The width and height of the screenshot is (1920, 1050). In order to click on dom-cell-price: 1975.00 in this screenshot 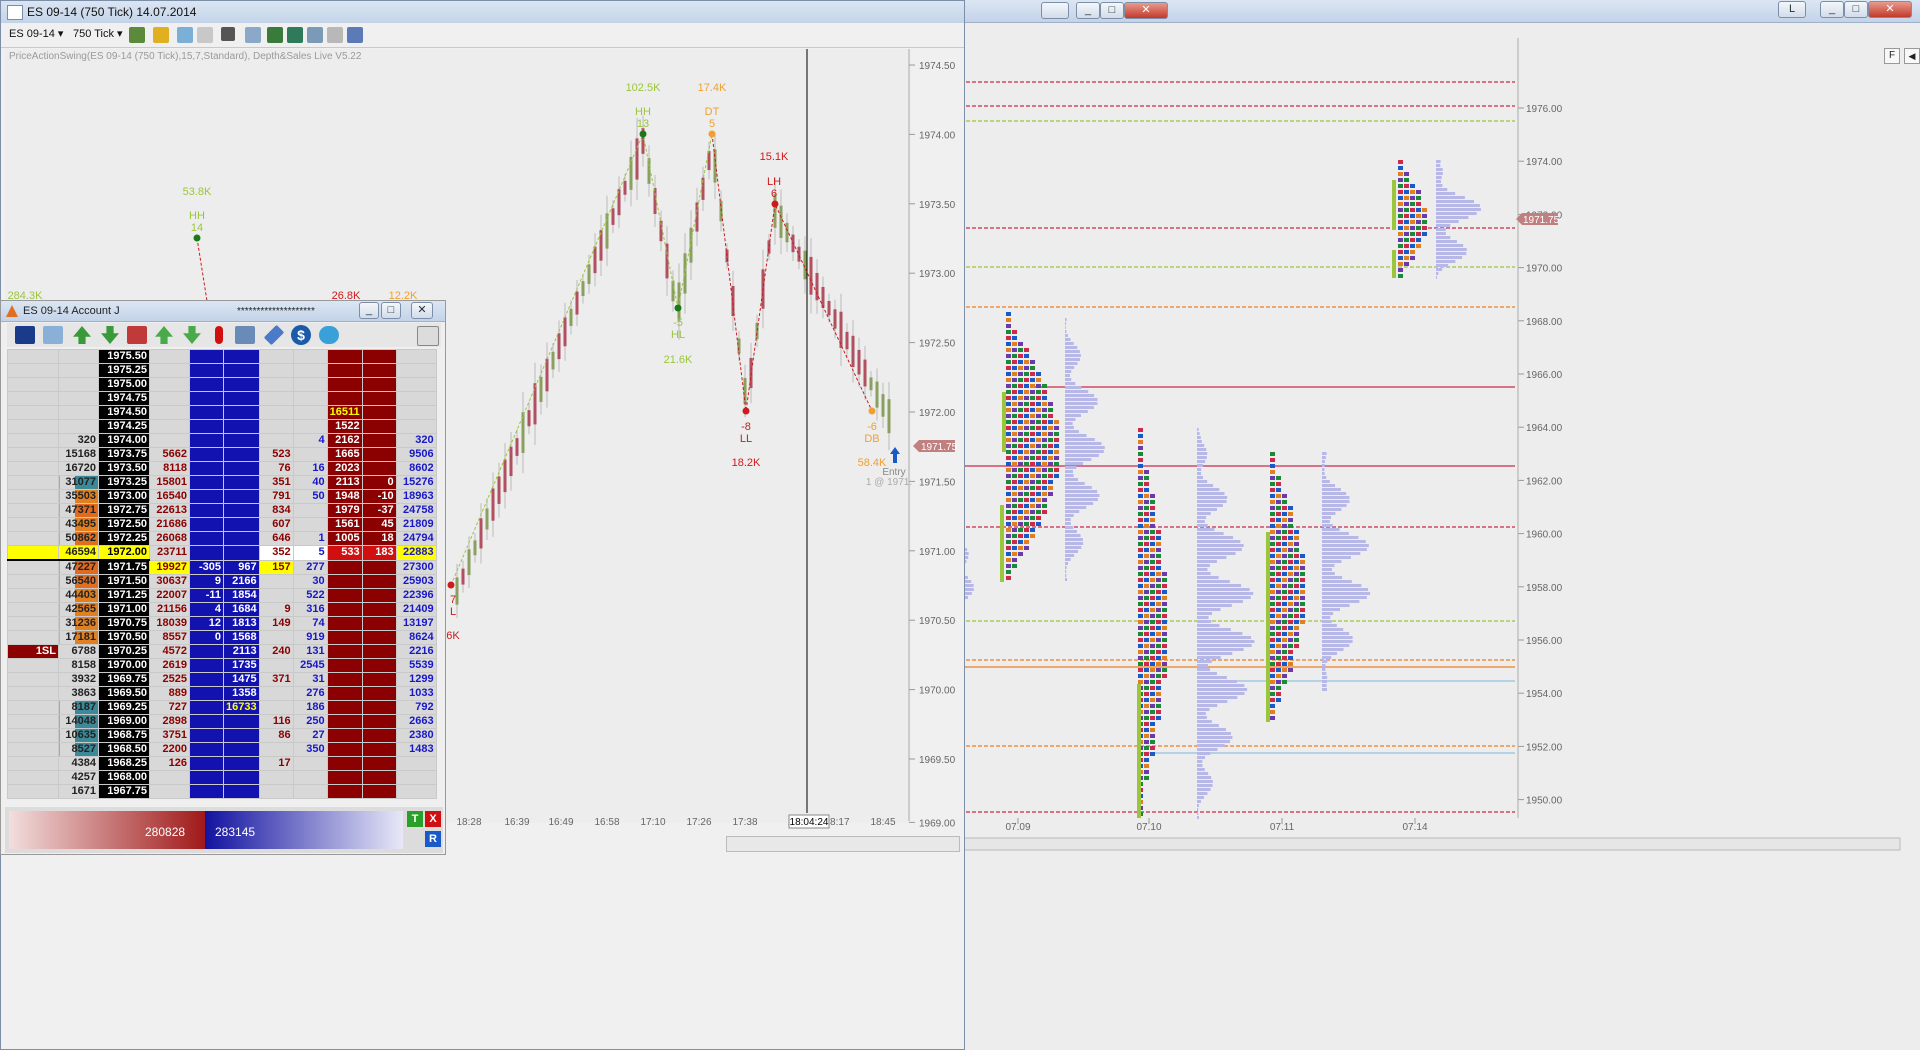, I will do `click(124, 384)`.